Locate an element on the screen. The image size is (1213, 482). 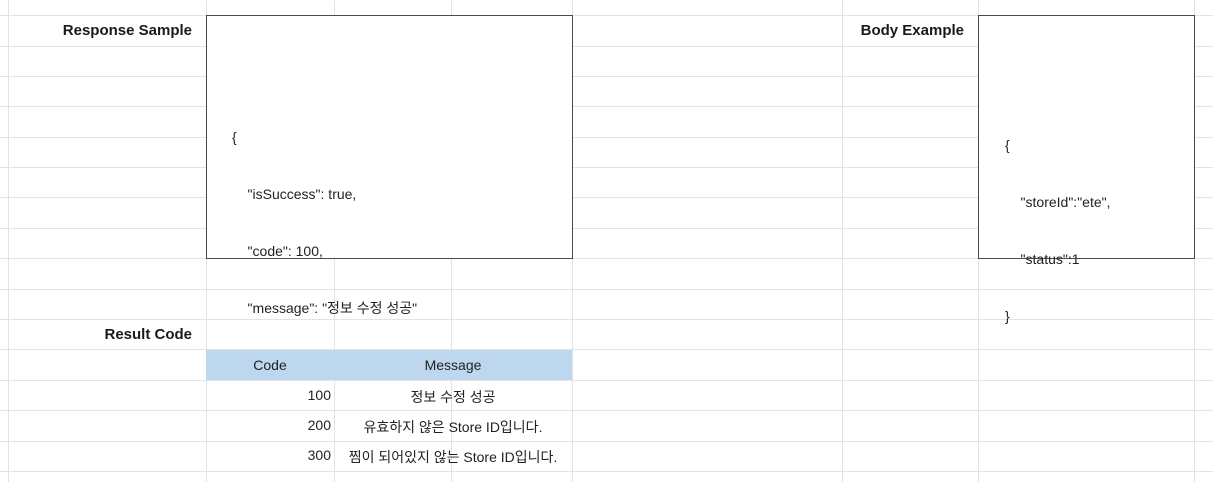
code-line: "message": "정보 수정 성공" is located at coordinates (325, 308).